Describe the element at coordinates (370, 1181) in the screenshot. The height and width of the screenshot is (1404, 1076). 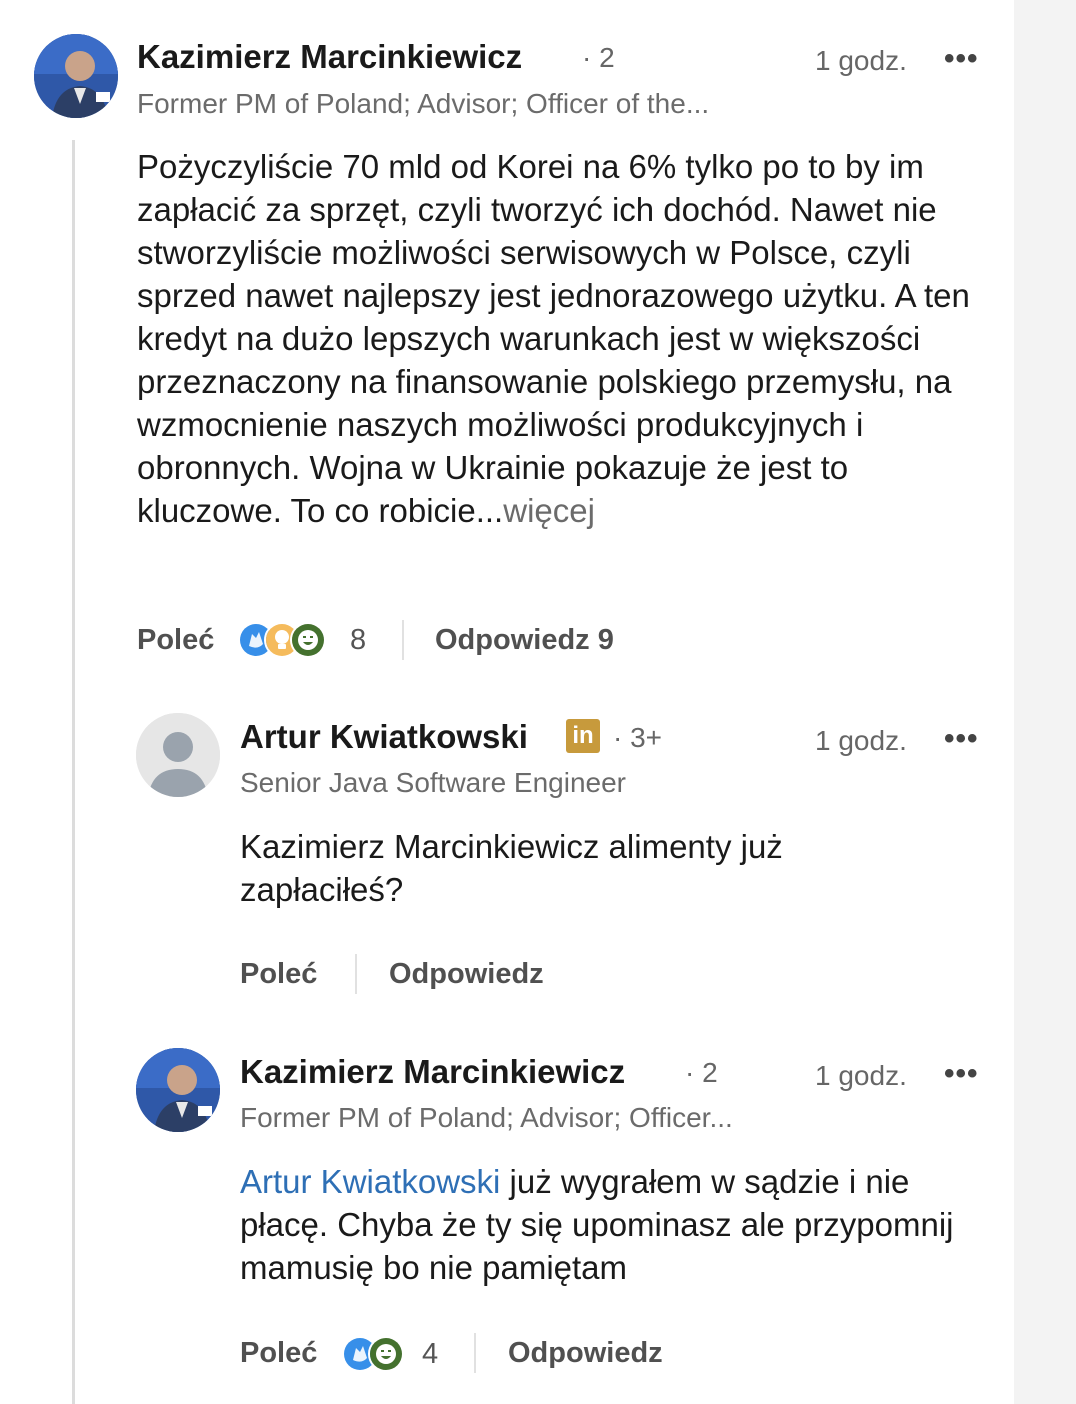
I see `mention-link: Artur Kwiatkowski` at that location.